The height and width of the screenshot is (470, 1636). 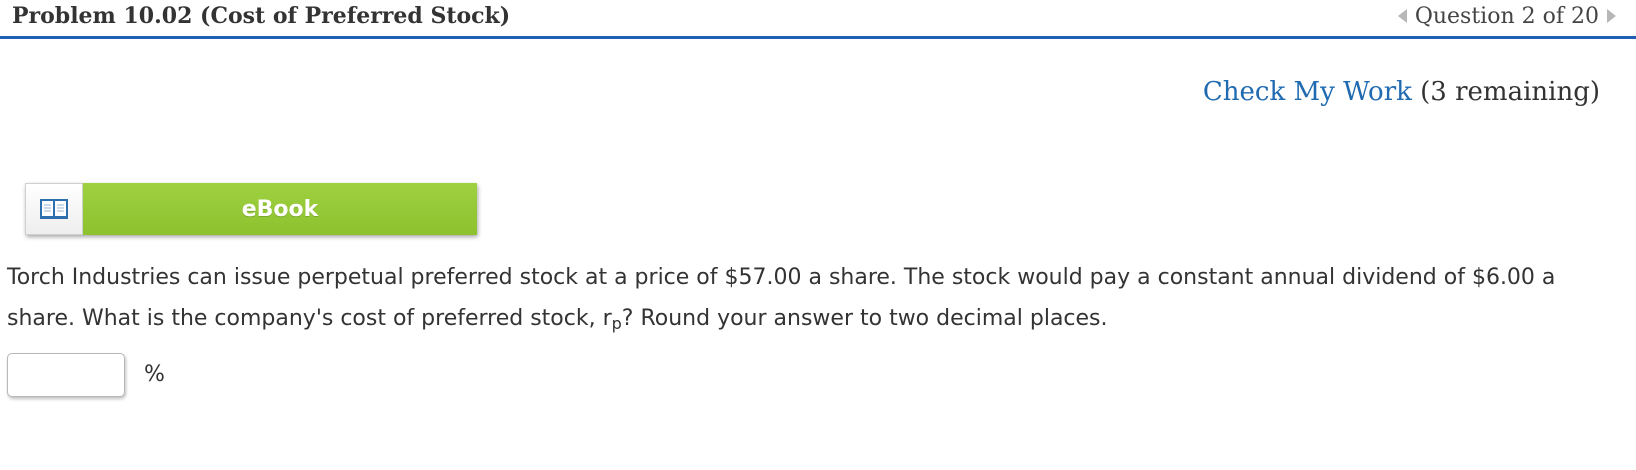 I want to click on question-navigator: Question 2 of 20, so click(x=1506, y=16).